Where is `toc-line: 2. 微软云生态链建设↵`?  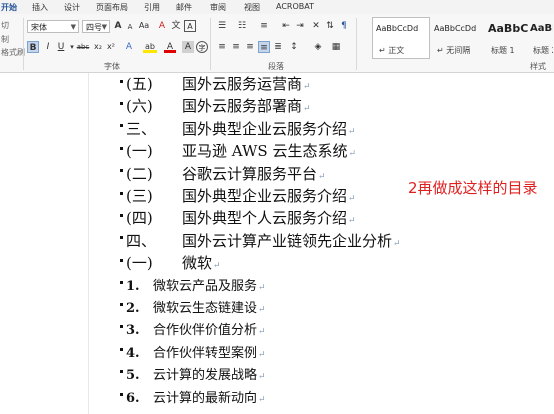 toc-line: 2. 微软云生态链建设↵ is located at coordinates (193, 306).